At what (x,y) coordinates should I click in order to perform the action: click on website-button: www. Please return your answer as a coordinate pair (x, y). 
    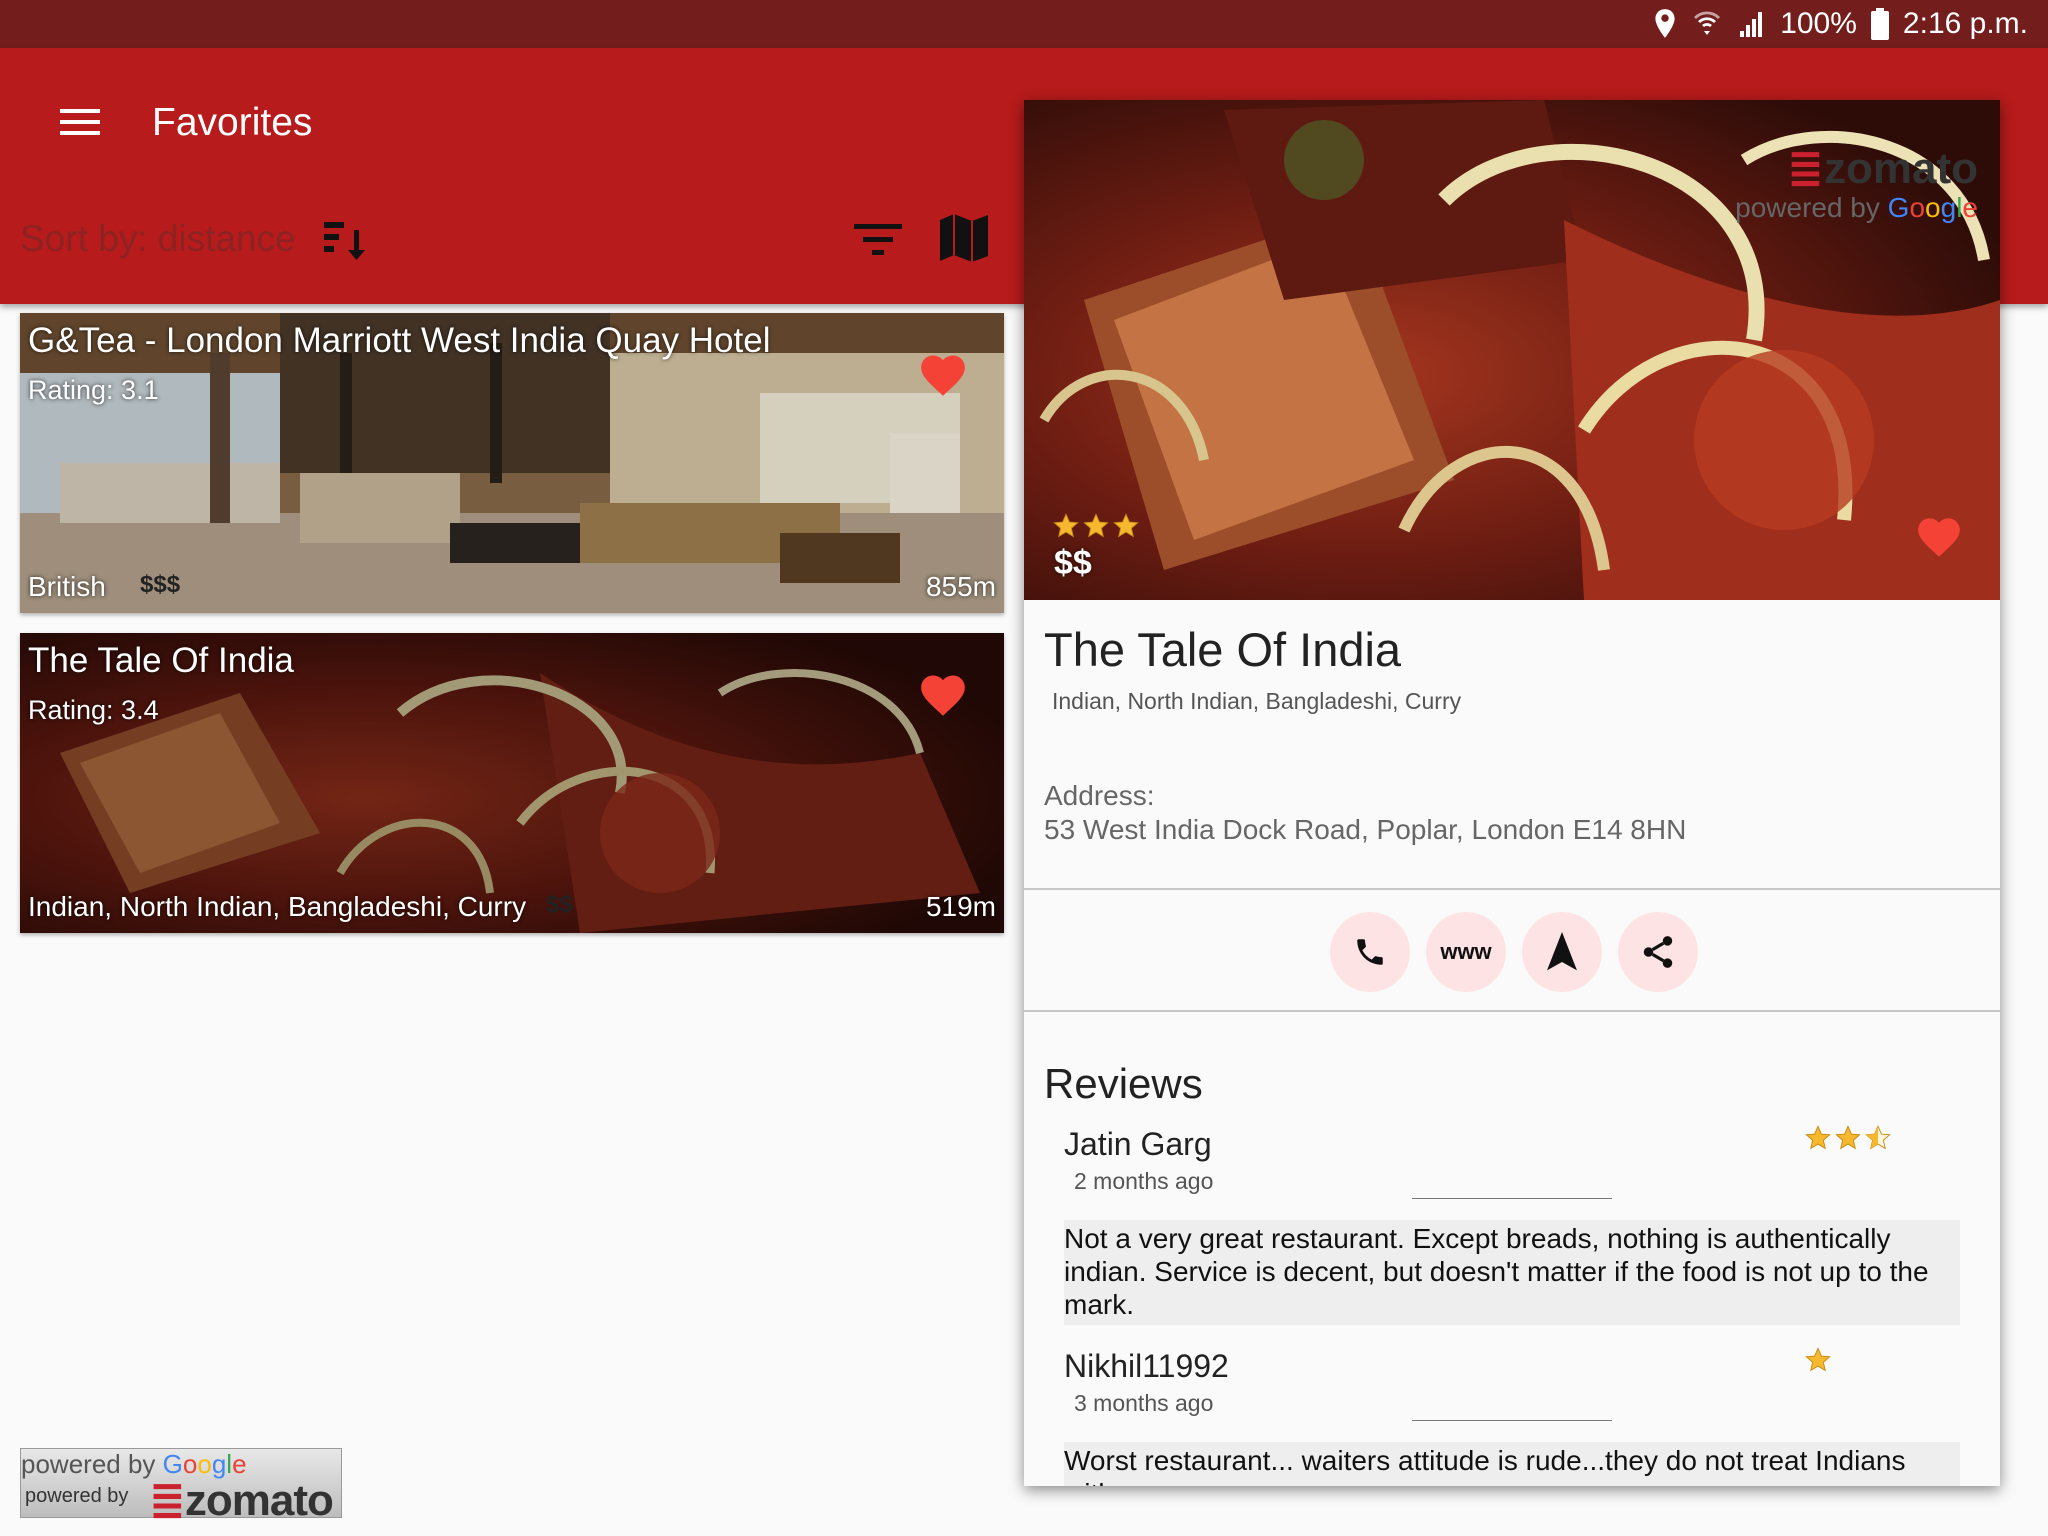
    Looking at the image, I should click on (1466, 952).